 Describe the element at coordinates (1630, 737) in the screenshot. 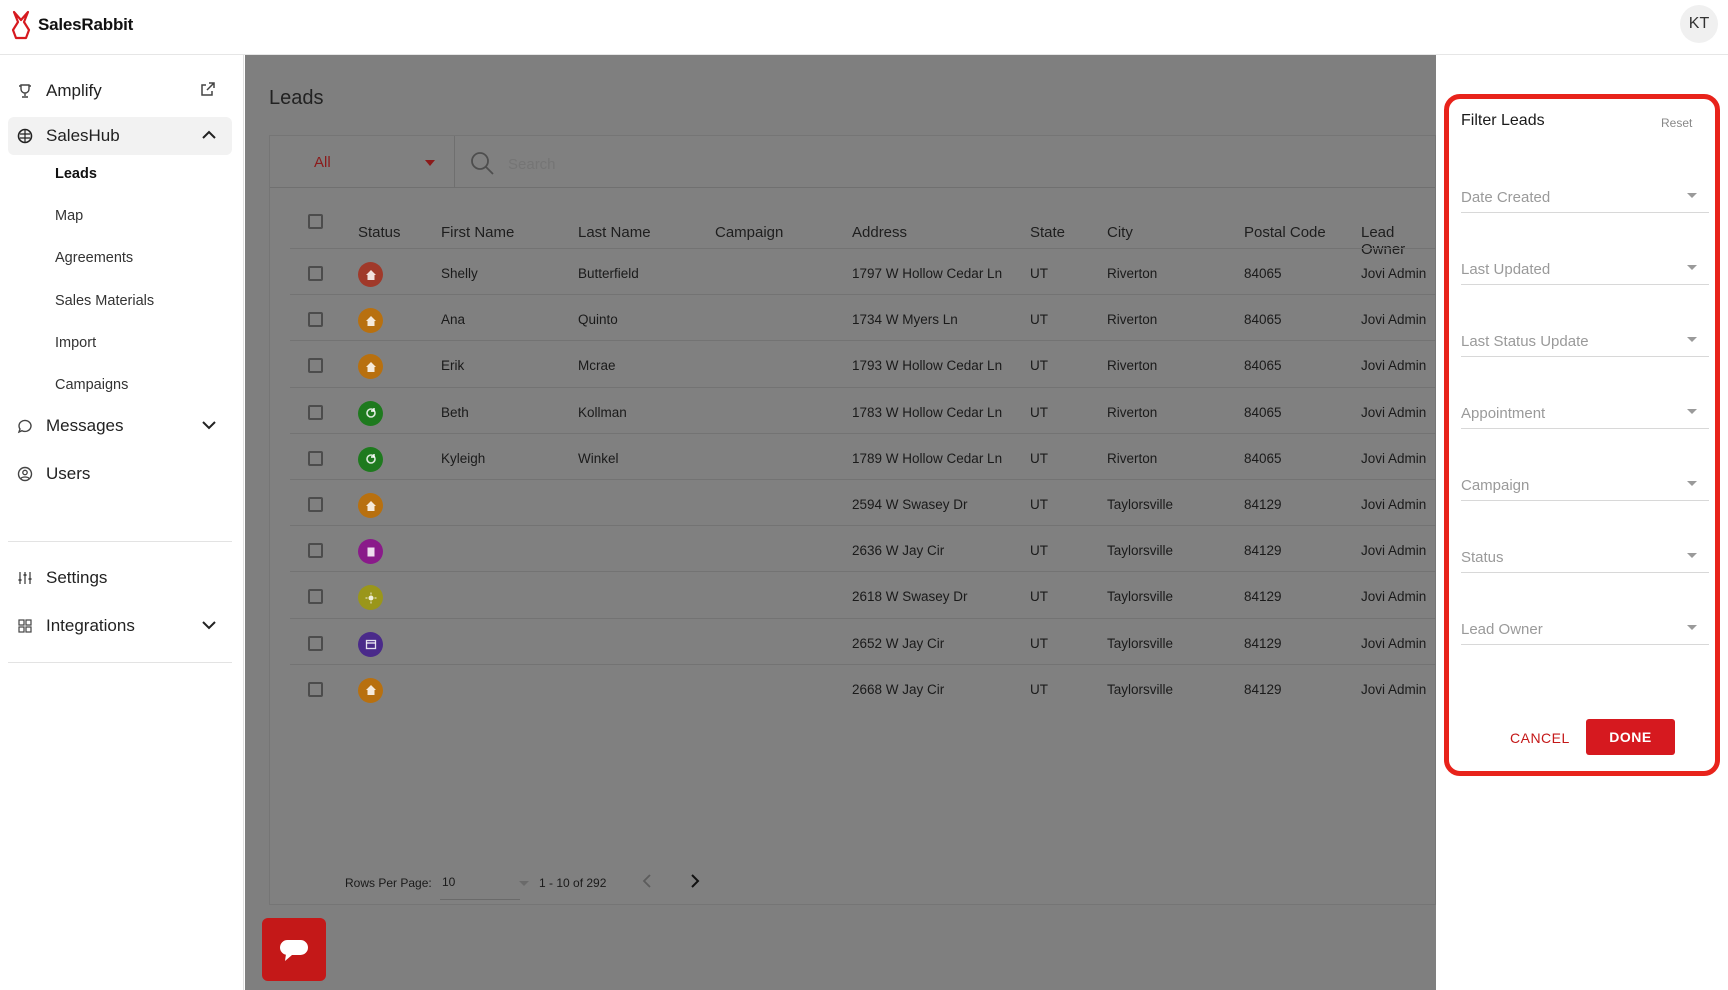

I see `done-button: DONE` at that location.